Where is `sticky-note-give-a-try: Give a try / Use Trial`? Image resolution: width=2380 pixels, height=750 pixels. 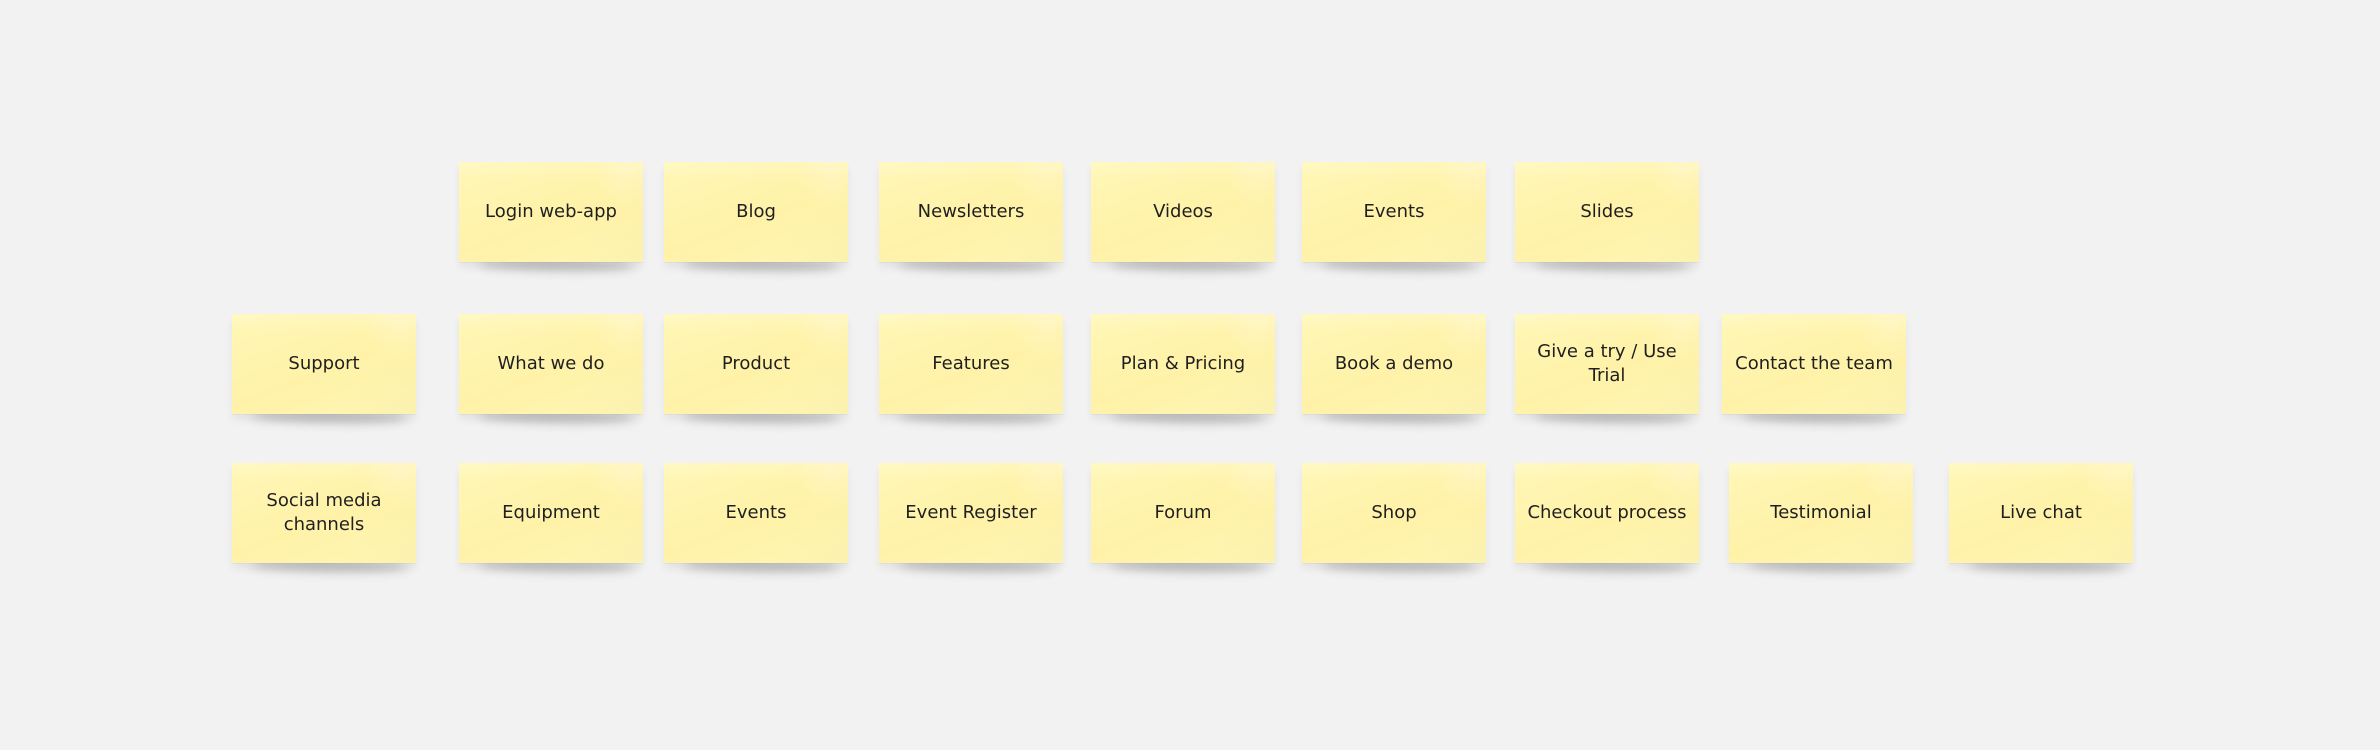 sticky-note-give-a-try: Give a try / Use Trial is located at coordinates (1607, 364).